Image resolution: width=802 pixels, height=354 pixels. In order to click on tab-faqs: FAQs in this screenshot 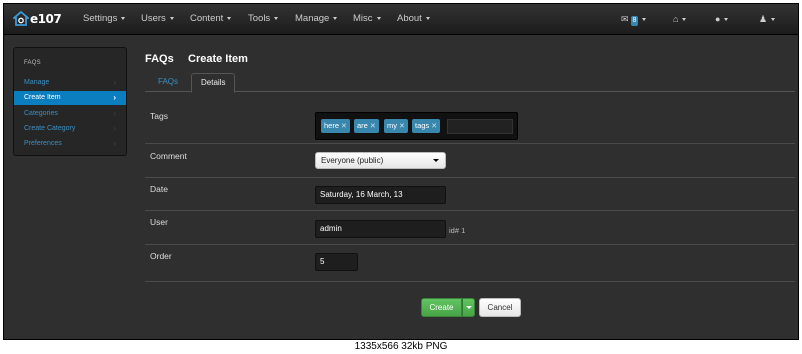, I will do `click(168, 83)`.